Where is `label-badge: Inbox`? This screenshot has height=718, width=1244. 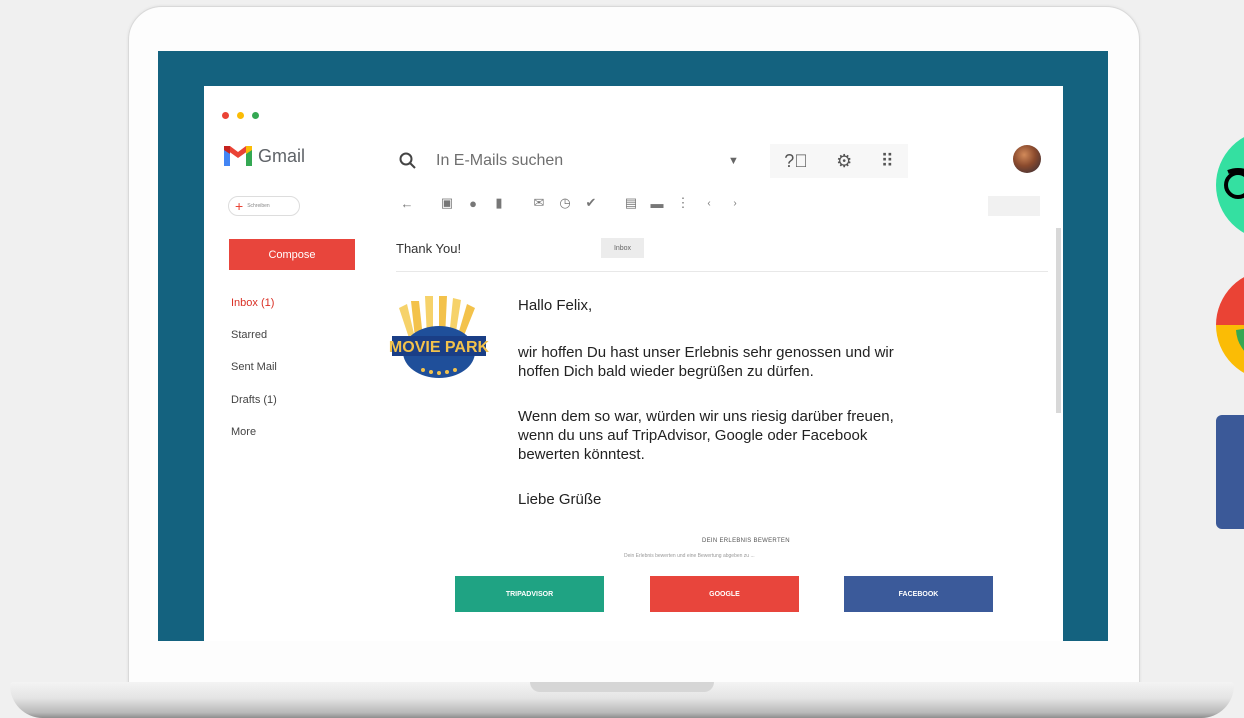 label-badge: Inbox is located at coordinates (622, 248).